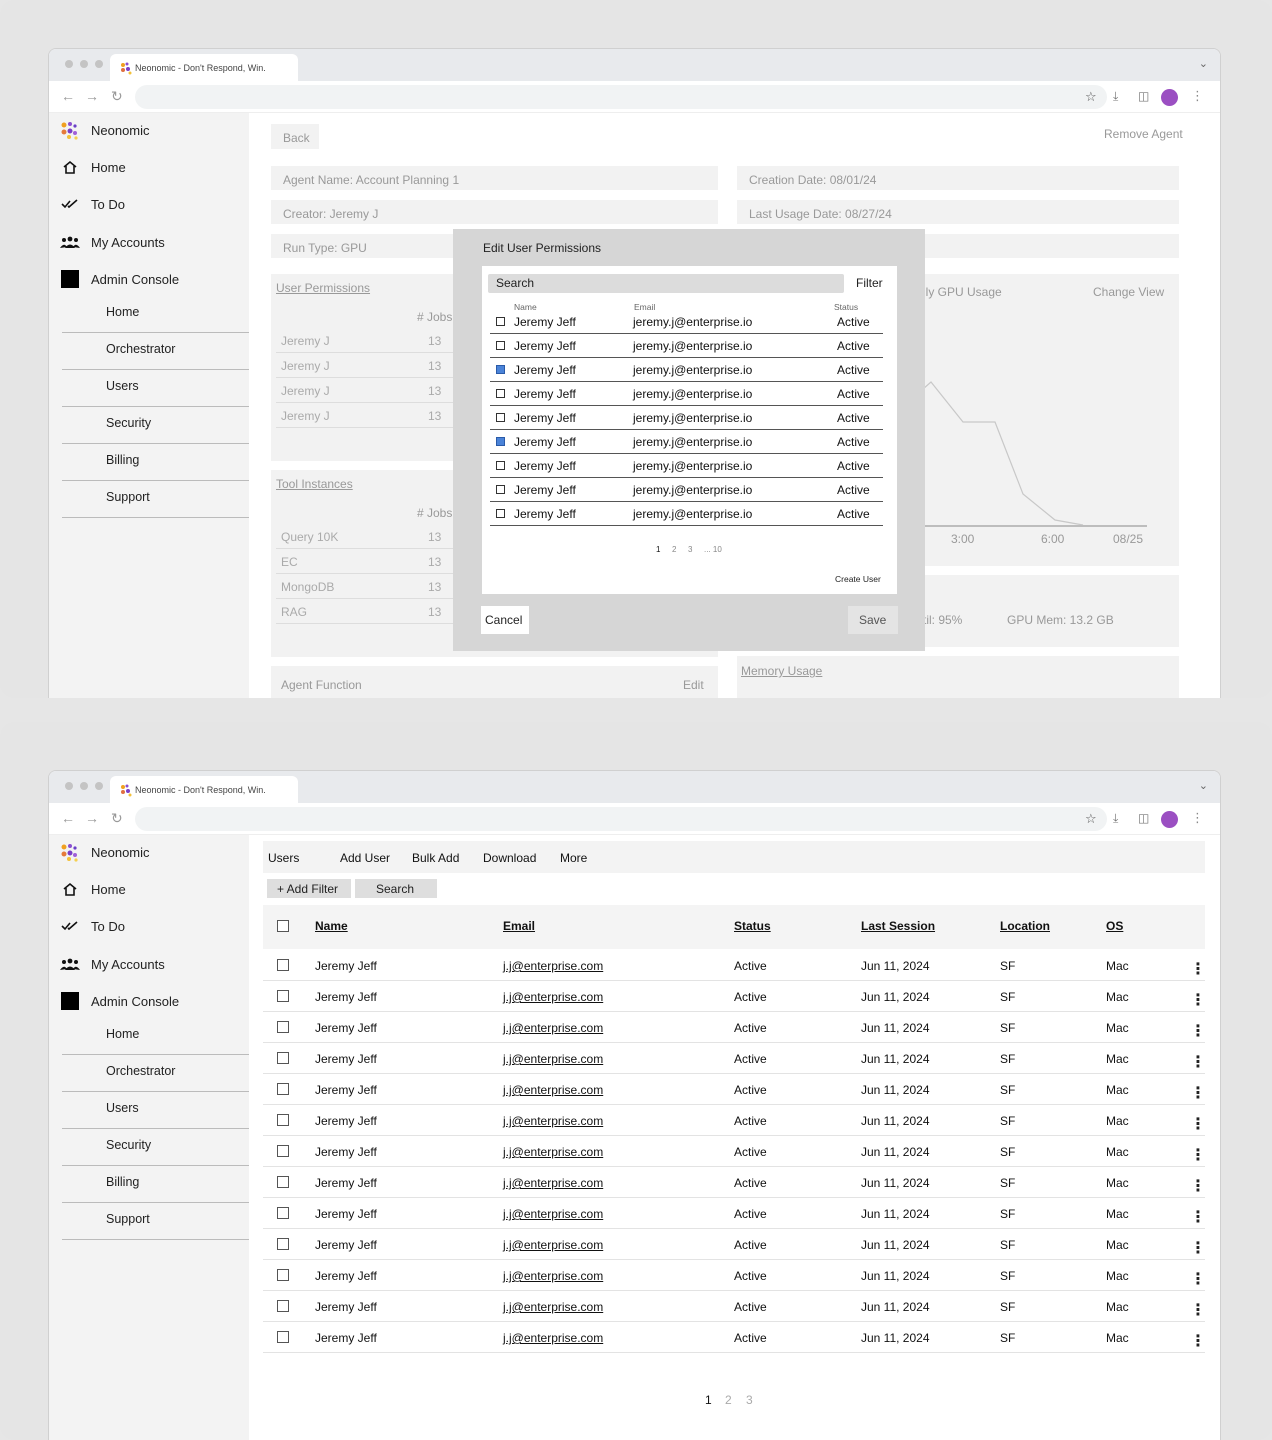 This screenshot has height=1440, width=1272. I want to click on tab-users: Users, so click(283, 858).